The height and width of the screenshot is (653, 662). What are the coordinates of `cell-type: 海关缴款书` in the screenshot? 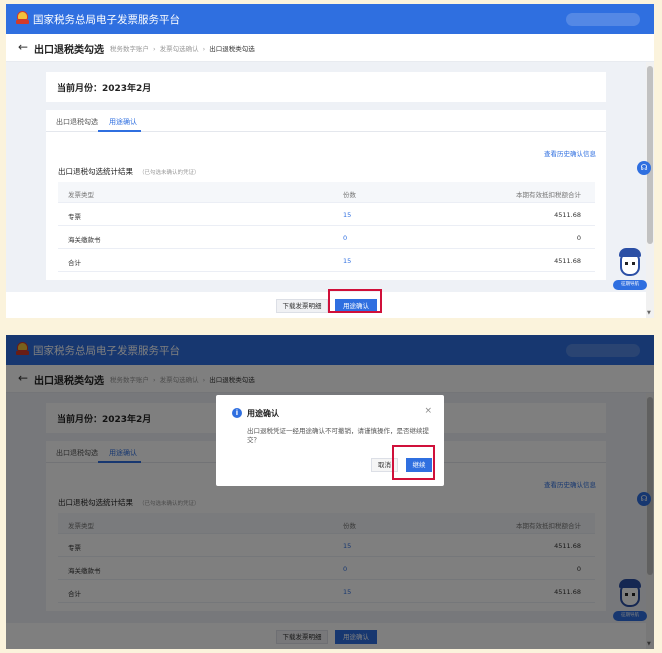 It's located at (84, 240).